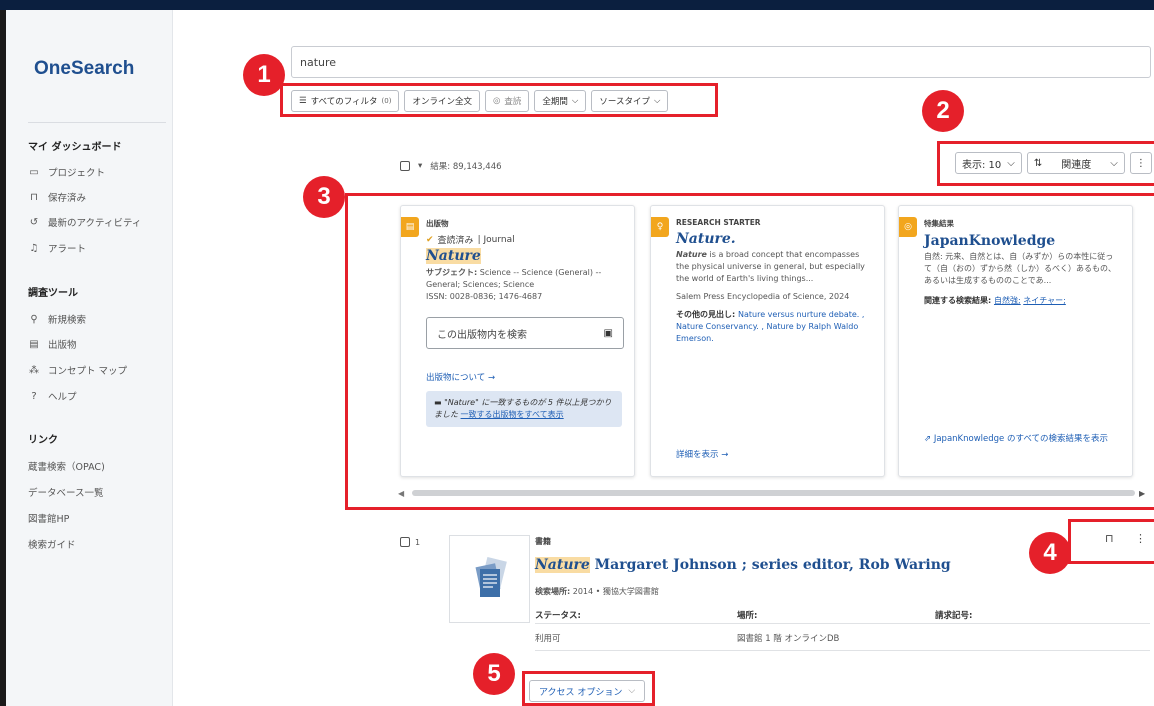  I want to click on sidebar-item-help: ? ヘルプ, so click(52, 396).